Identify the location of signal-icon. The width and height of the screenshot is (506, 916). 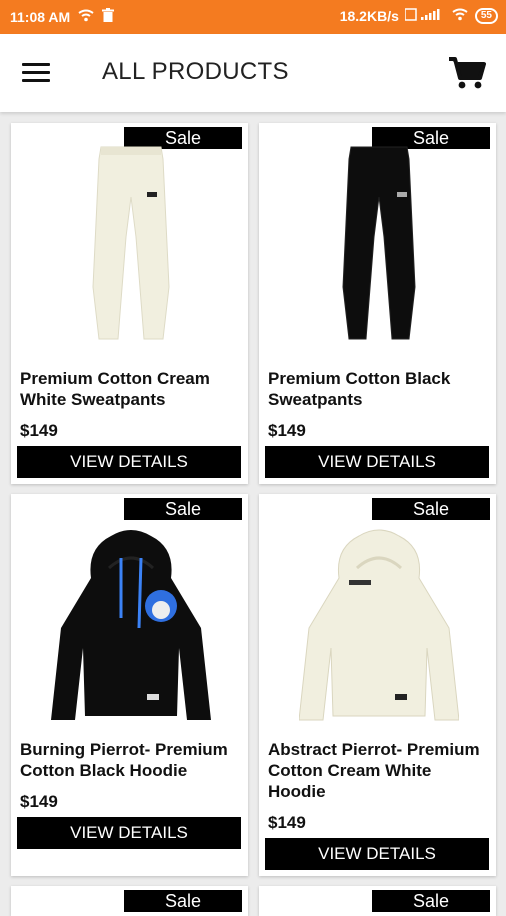
(424, 16).